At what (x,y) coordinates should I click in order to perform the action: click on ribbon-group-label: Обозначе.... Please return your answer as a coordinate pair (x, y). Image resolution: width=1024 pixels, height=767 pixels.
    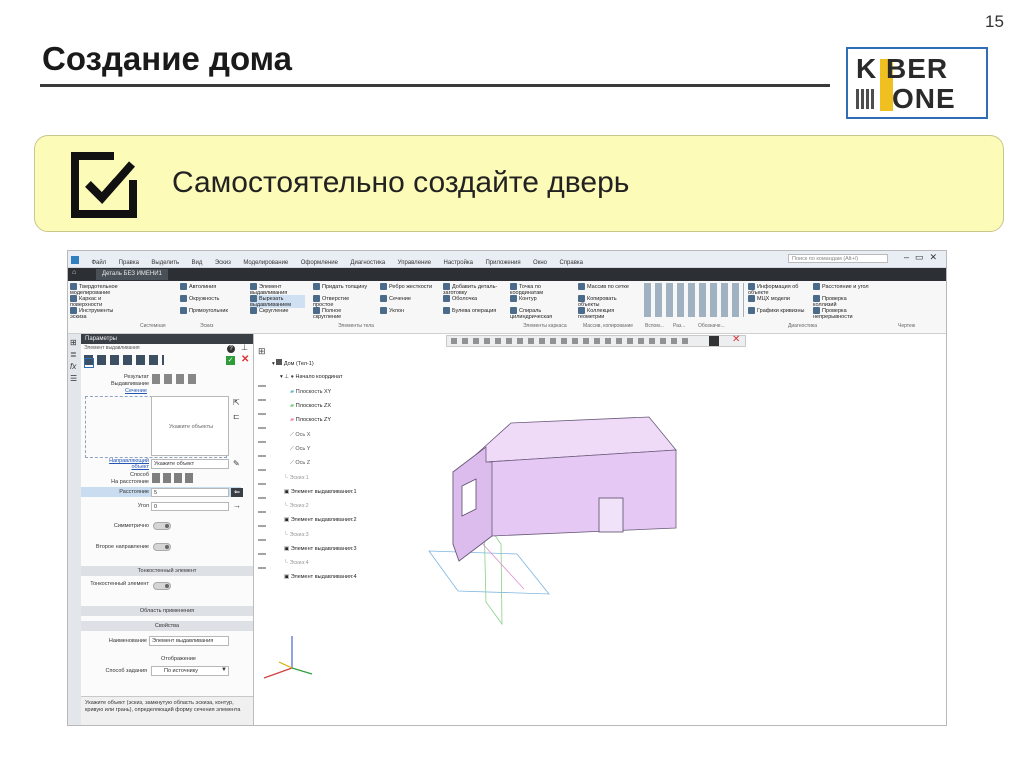
    Looking at the image, I should click on (711, 326).